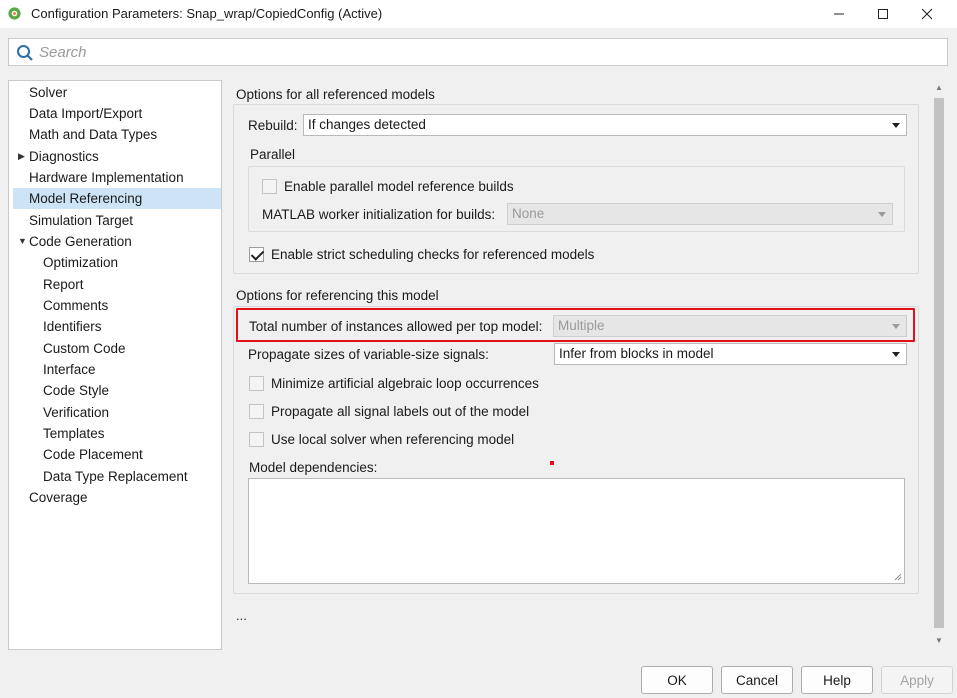 This screenshot has height=698, width=957. I want to click on tree-item-label: Custom Code, so click(84, 348).